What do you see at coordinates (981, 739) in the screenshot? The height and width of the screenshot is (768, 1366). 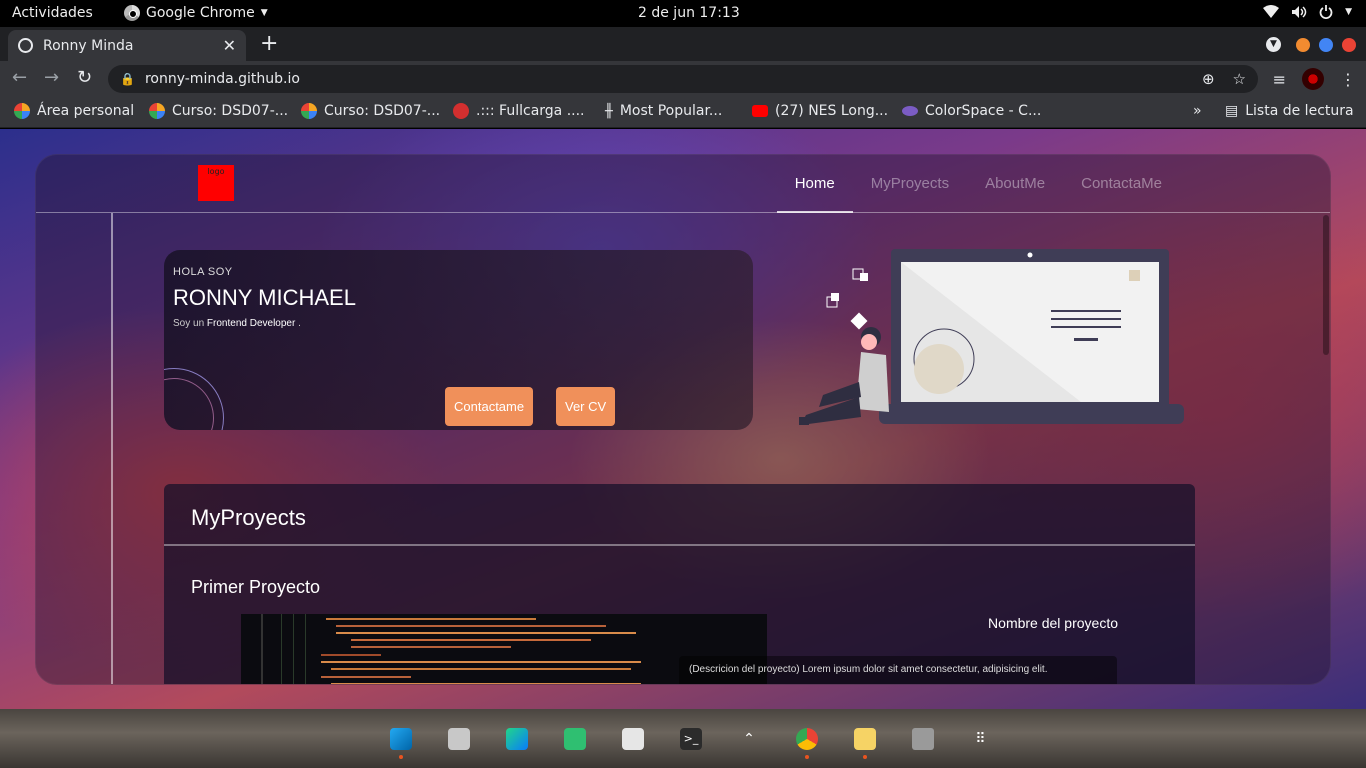 I see `app-grid-icon: ⠿` at bounding box center [981, 739].